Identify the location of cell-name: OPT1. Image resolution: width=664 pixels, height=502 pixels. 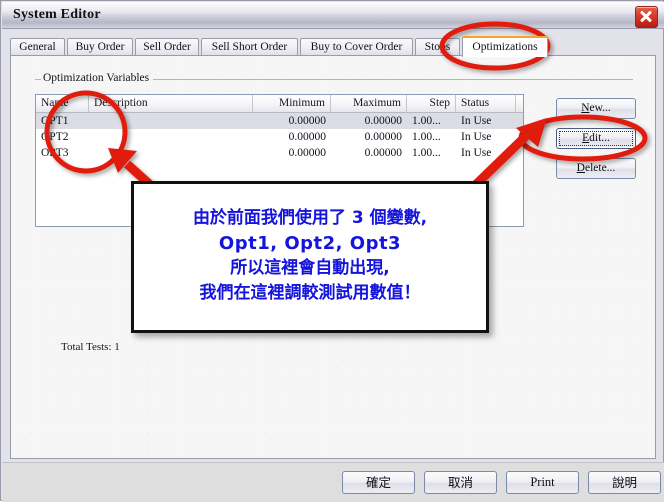
(55, 121).